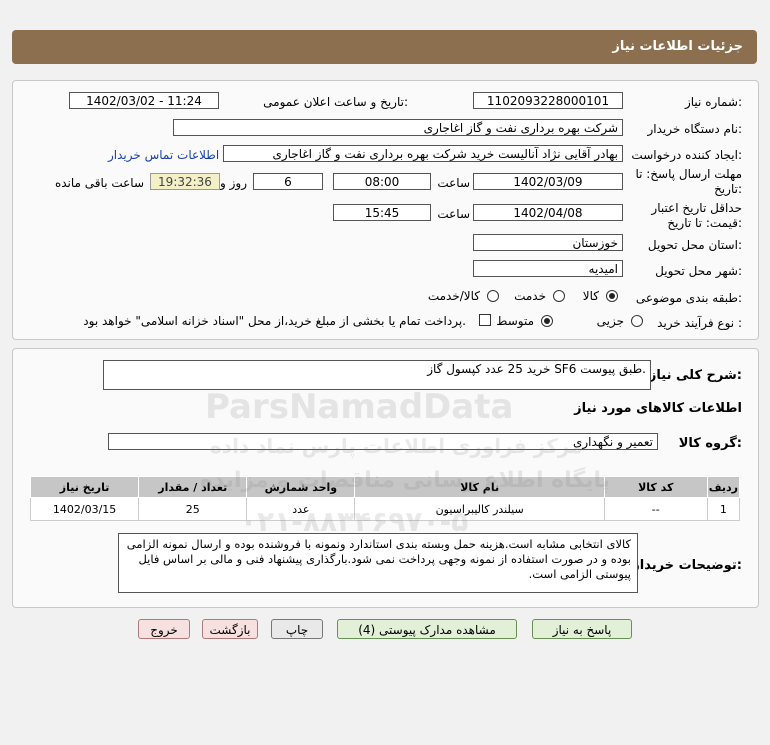 This screenshot has width=770, height=745. I want to click on back-button: بازگشت, so click(230, 629).